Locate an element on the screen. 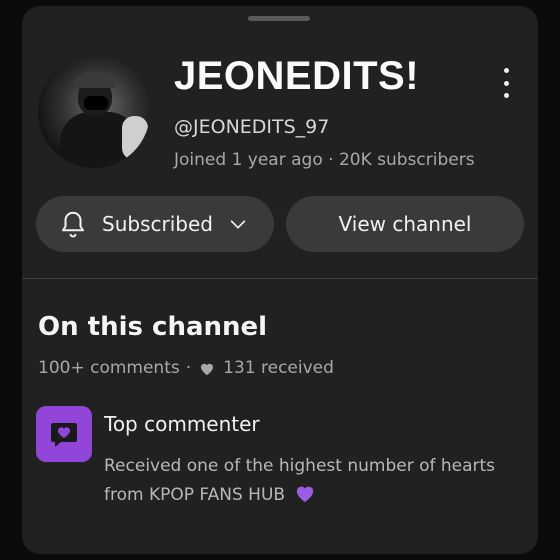 The image size is (560, 560). view-channel-button: View channel is located at coordinates (405, 224).